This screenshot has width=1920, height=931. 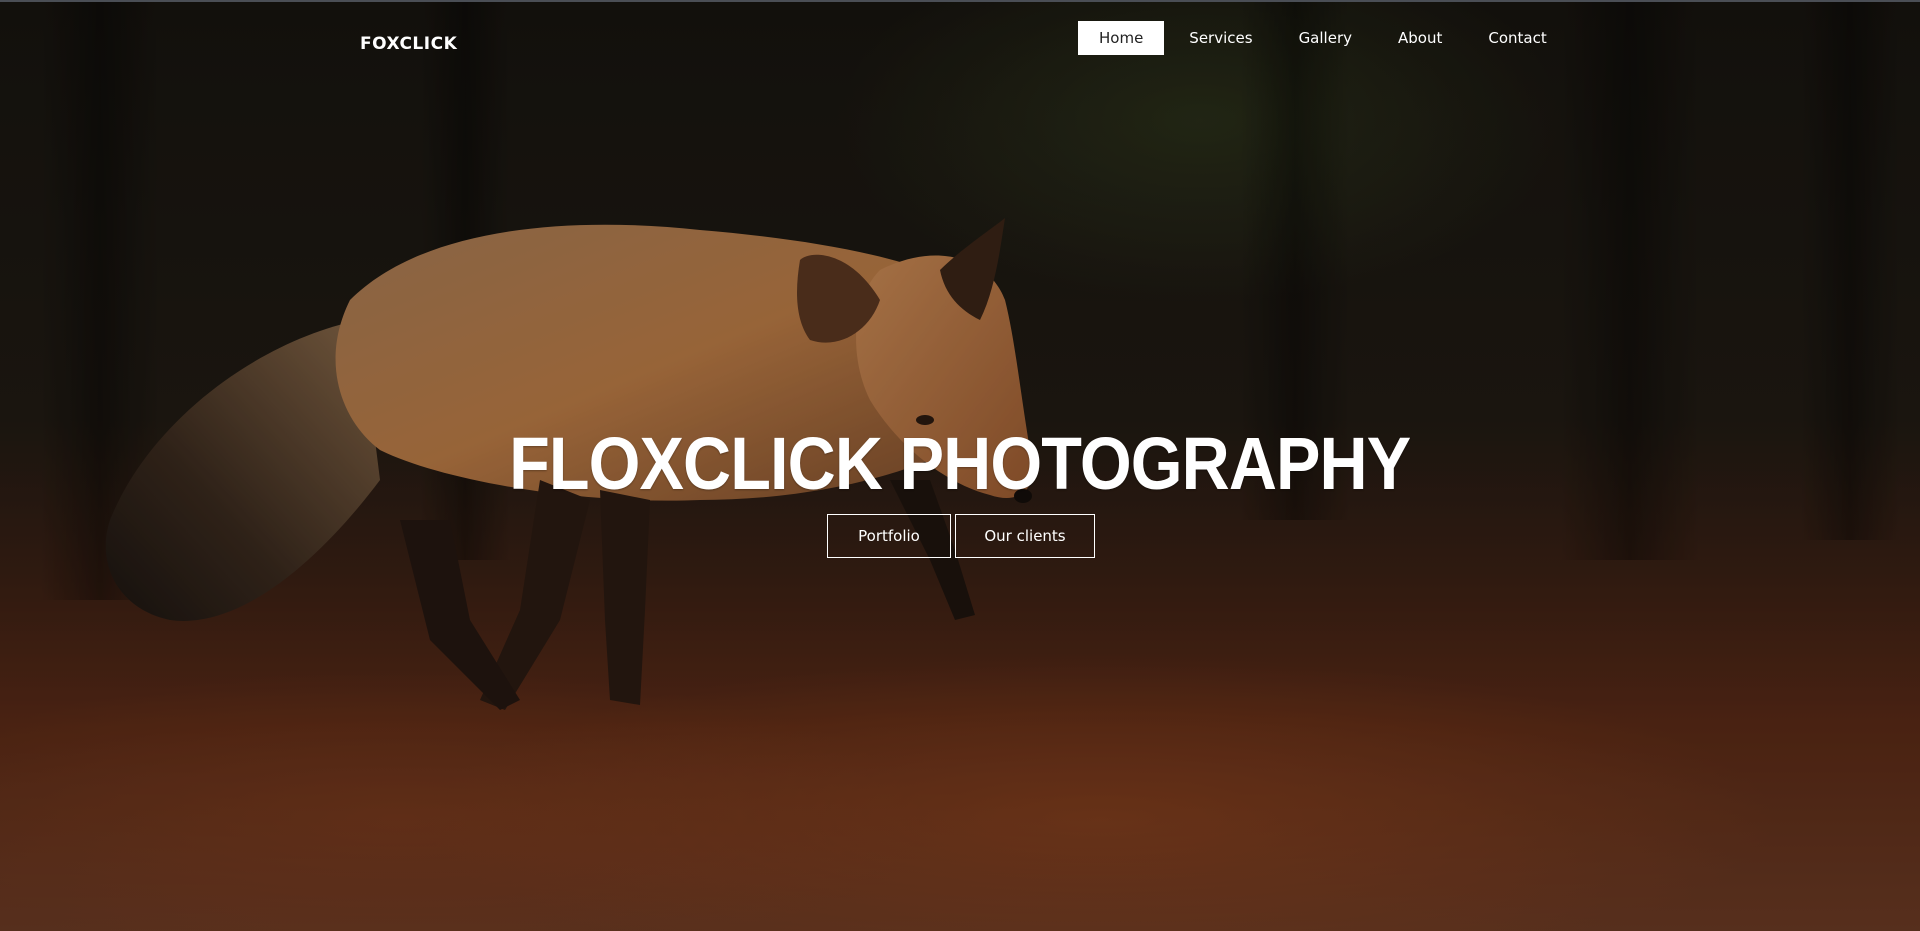 I want to click on hero-buttons: Portfolio Our clients, so click(x=960, y=536).